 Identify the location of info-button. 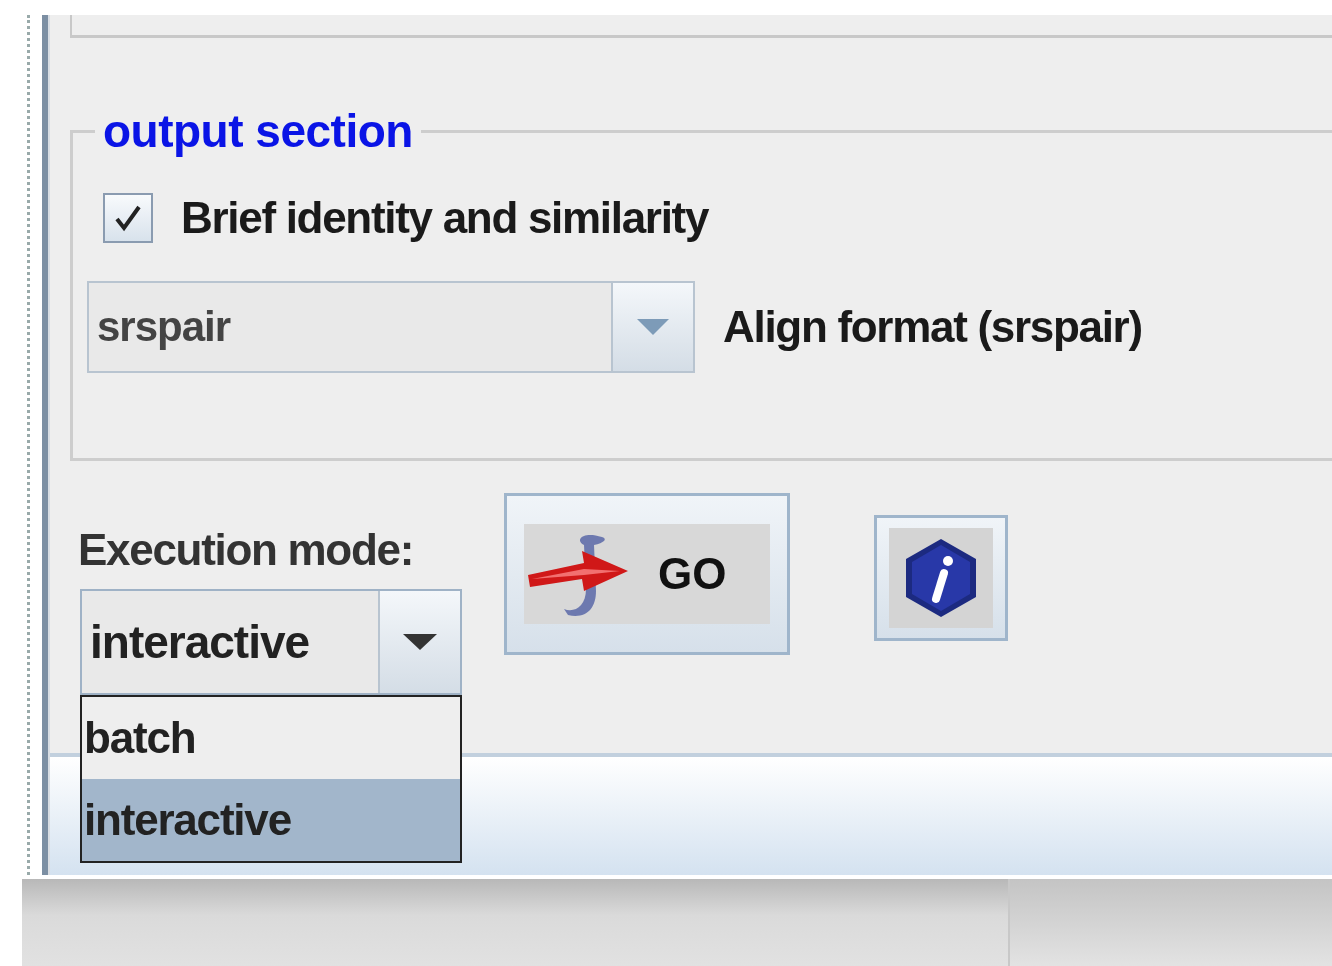
(941, 578).